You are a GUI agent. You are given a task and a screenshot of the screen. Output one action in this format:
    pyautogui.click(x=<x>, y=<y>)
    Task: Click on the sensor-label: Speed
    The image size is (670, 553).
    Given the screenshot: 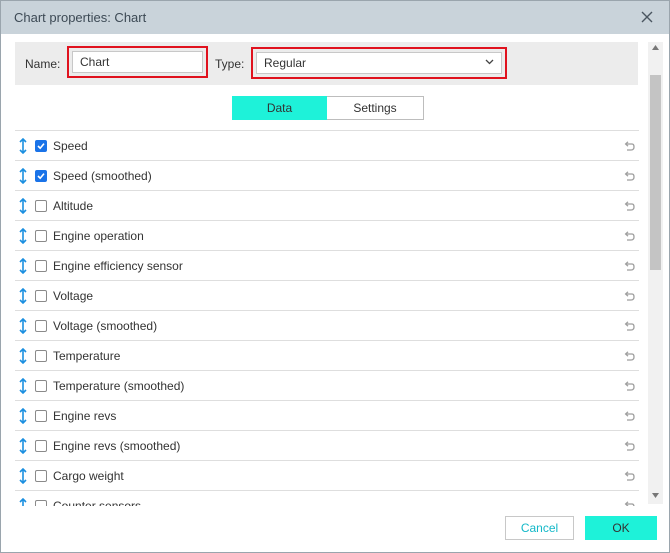 What is the action you would take?
    pyautogui.click(x=70, y=146)
    